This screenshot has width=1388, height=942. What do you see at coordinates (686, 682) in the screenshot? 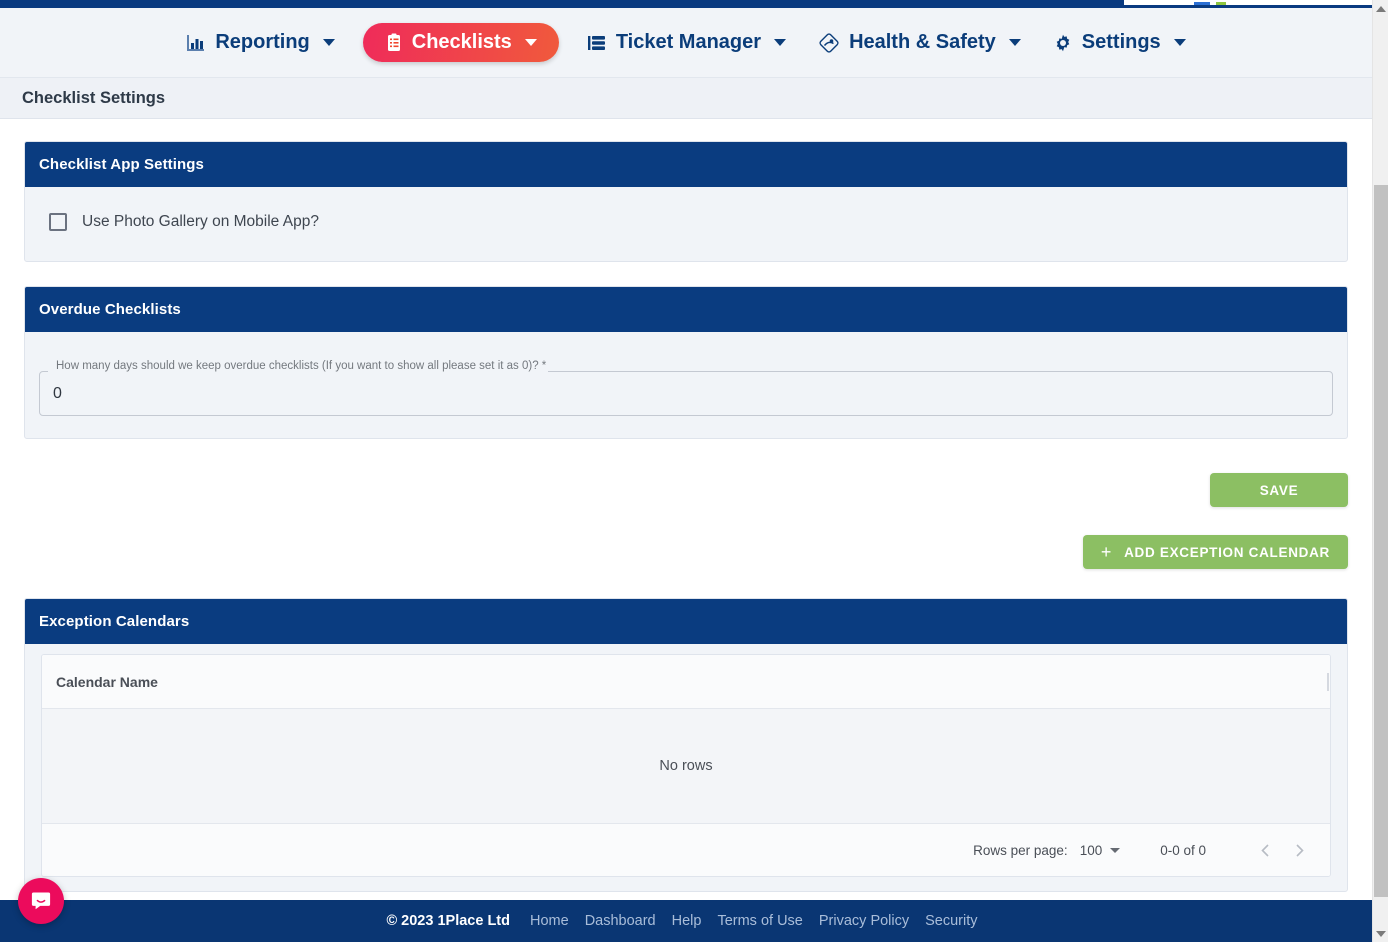
I see `grid-header-row: Calendar Name` at bounding box center [686, 682].